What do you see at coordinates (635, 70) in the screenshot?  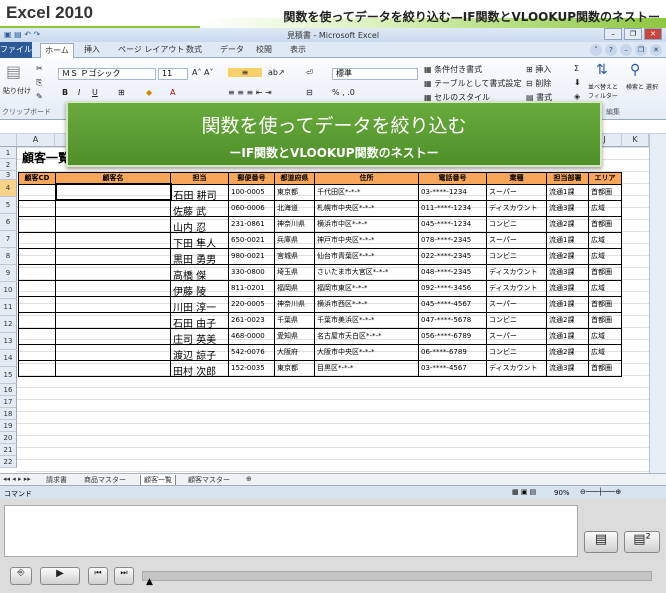 I see `find-select-icon: ⚲` at bounding box center [635, 70].